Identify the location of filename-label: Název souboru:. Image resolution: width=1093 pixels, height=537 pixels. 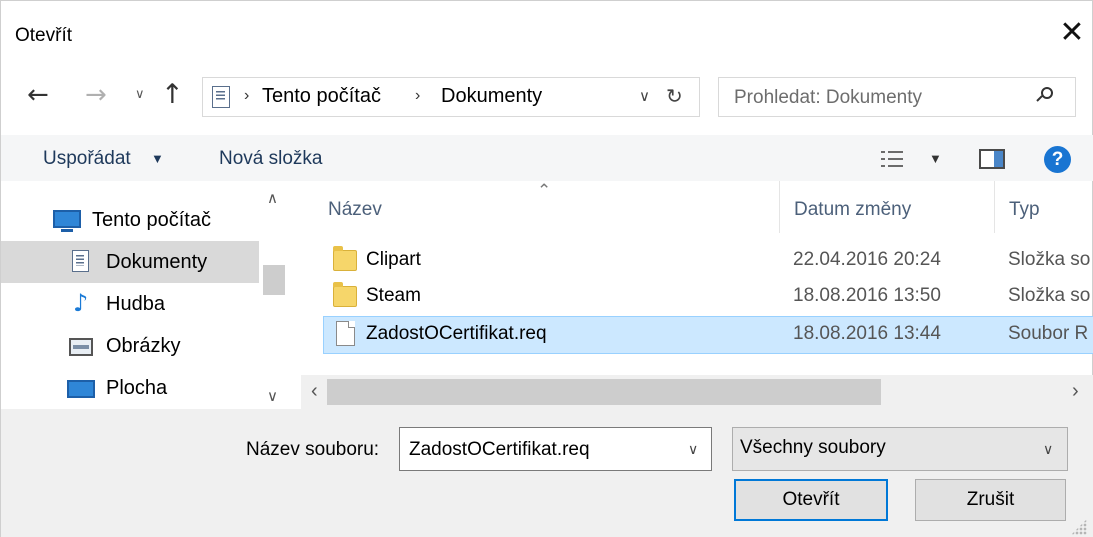
(313, 449).